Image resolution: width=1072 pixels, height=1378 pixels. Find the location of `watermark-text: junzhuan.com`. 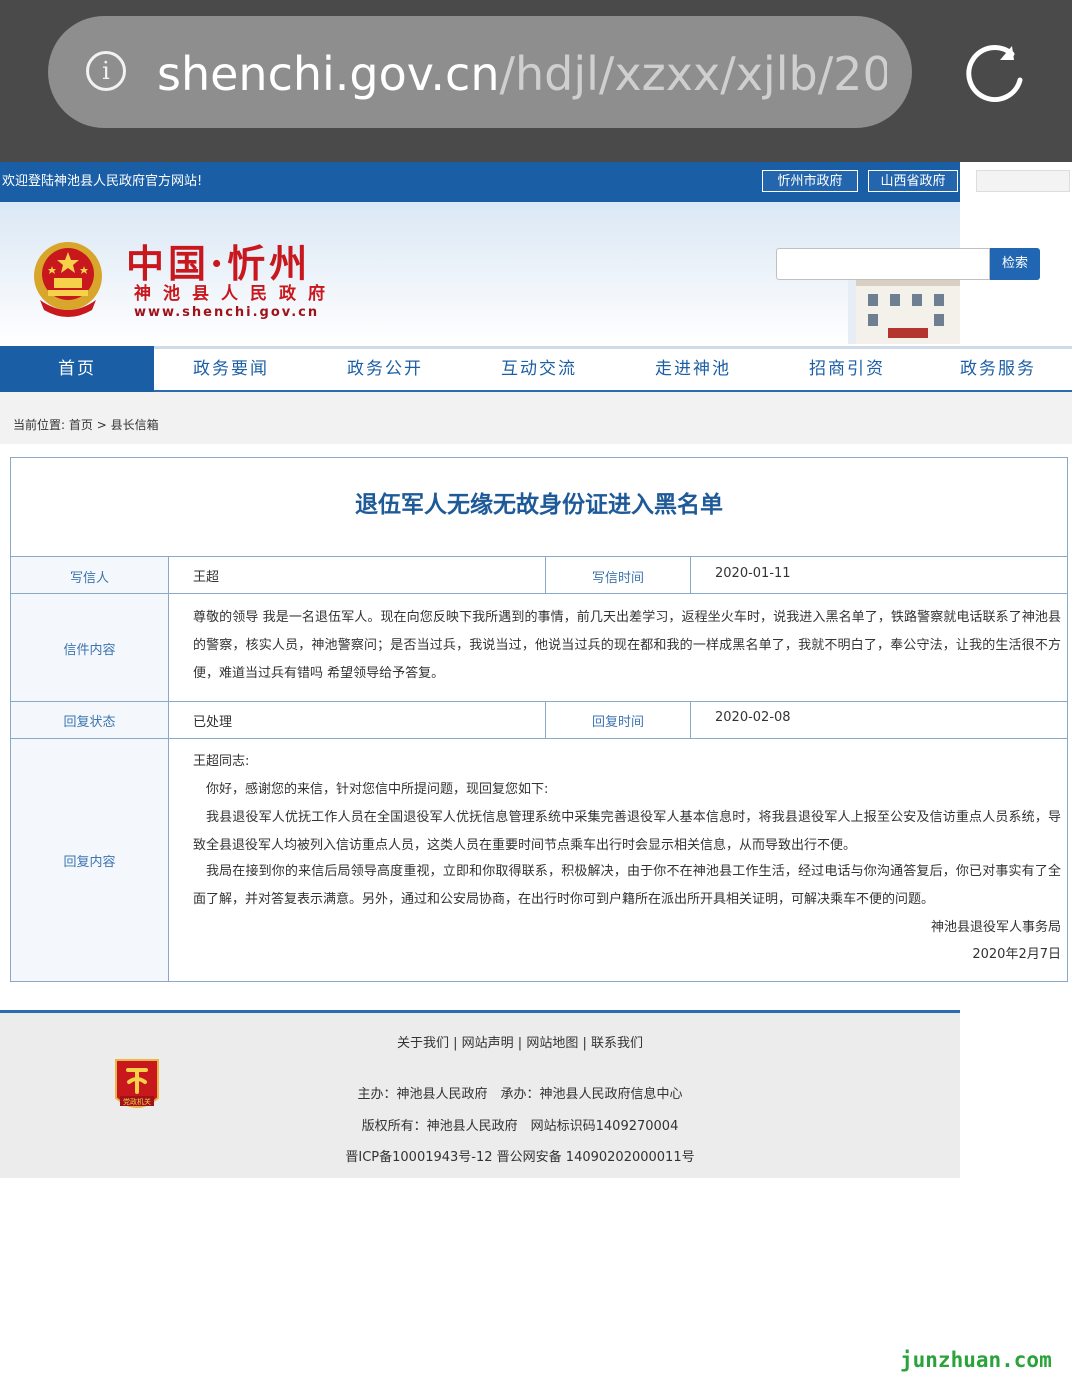

watermark-text: junzhuan.com is located at coordinates (976, 1360).